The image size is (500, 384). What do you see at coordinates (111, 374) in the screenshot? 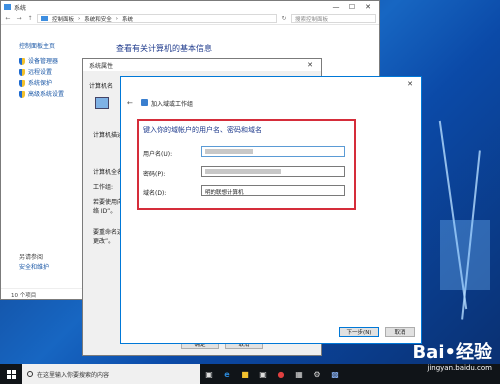
I see `taskbar-search-box: 在这里输入你要搜索的内容` at bounding box center [111, 374].